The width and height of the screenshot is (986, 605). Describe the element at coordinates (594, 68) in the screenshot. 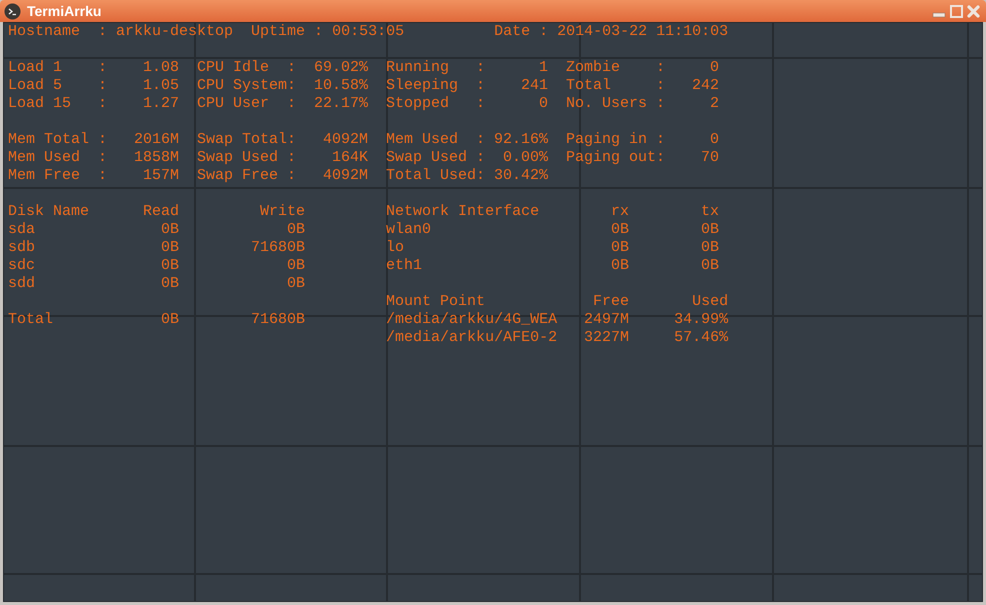

I see `stat-label: Zombie` at that location.